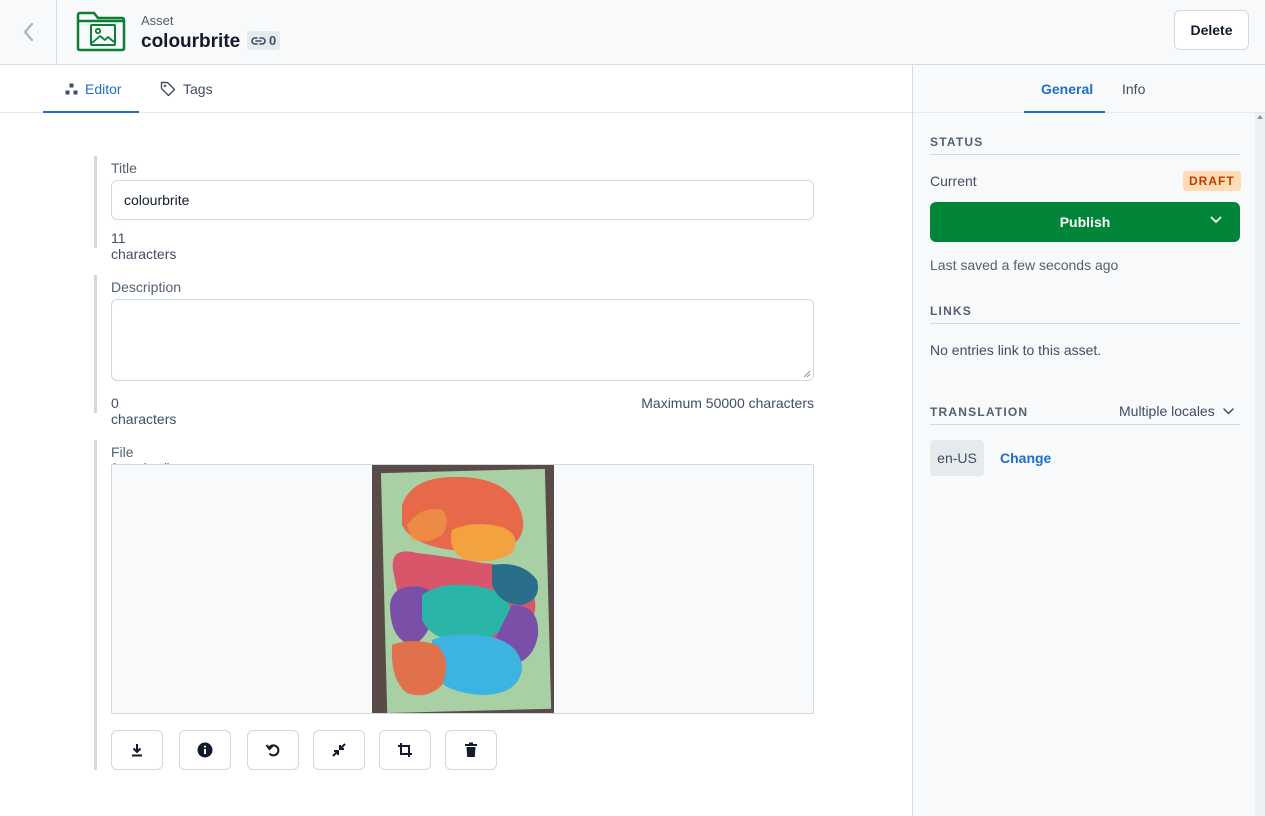 The width and height of the screenshot is (1265, 816). Describe the element at coordinates (1024, 265) in the screenshot. I see `last-saved-text: Last saved a few seconds ago` at that location.